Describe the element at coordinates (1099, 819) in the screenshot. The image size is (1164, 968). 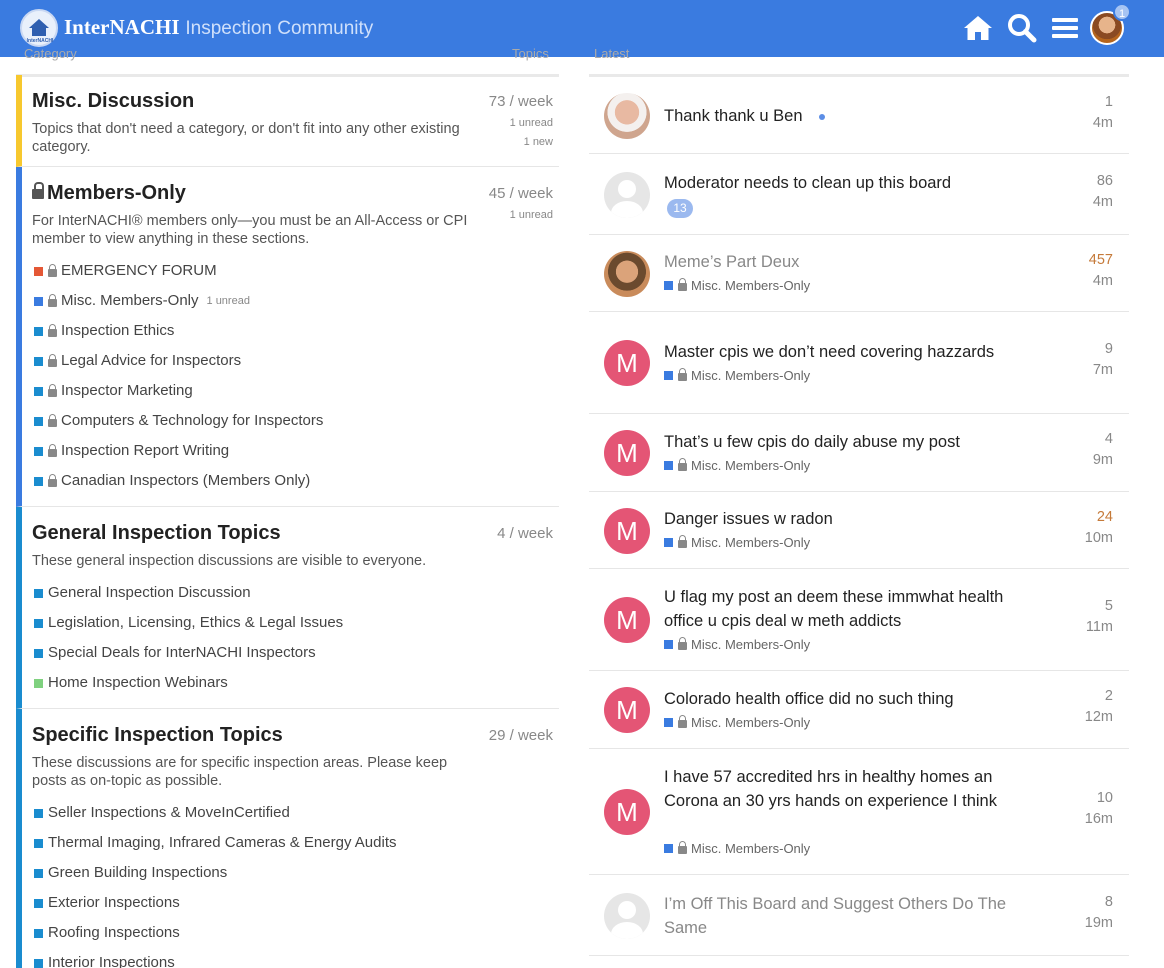
I see `last-activity-time: 16m` at that location.